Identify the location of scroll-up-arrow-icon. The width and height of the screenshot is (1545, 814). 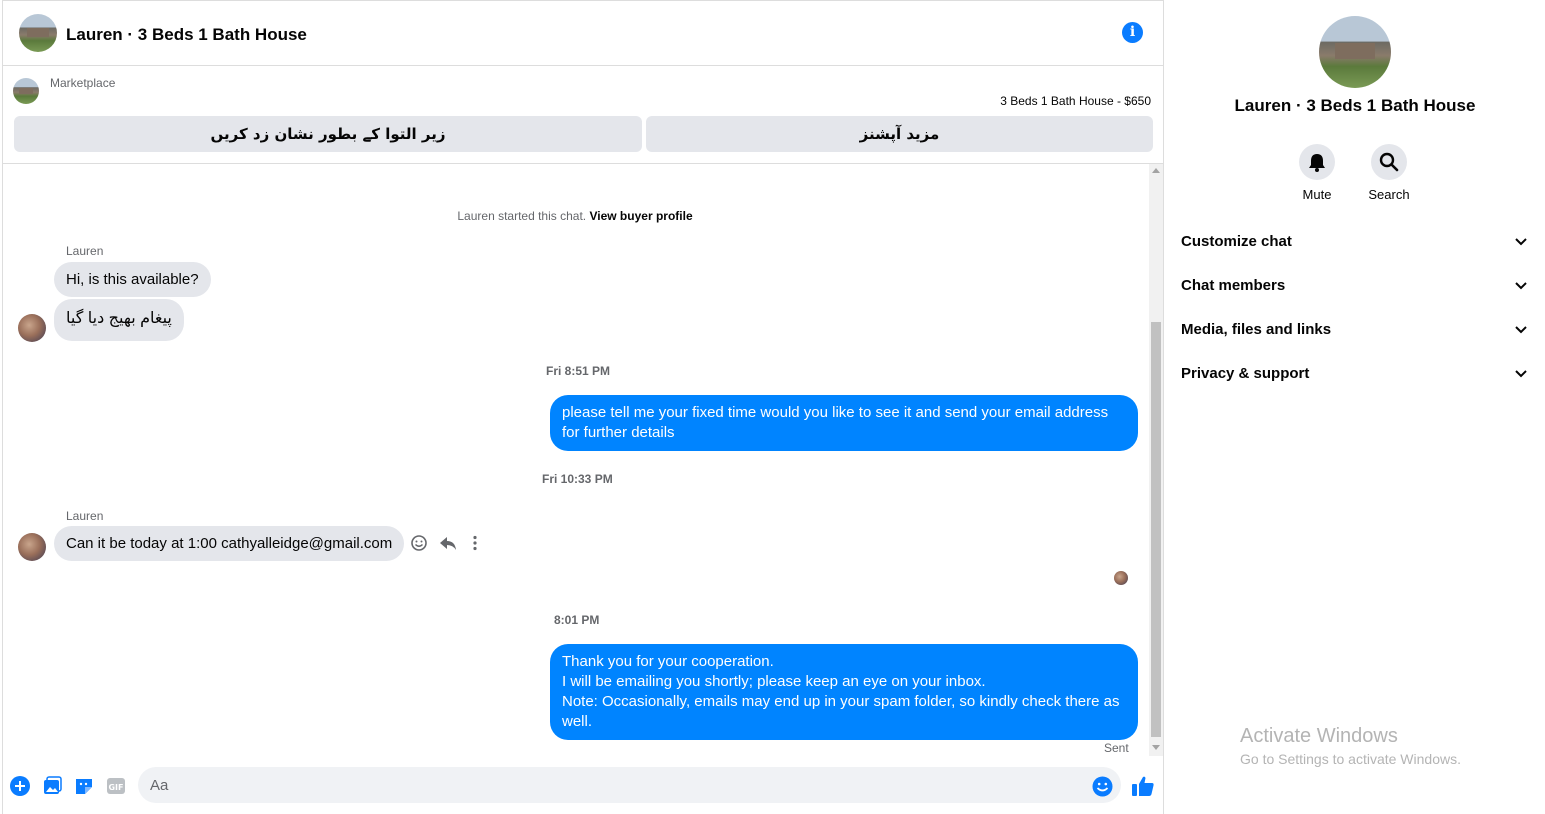
(1156, 170).